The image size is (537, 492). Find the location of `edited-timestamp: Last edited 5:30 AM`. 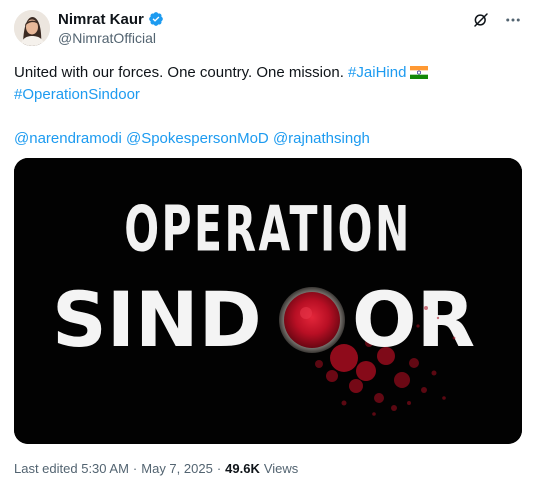

edited-timestamp: Last edited 5:30 AM is located at coordinates (71, 468).